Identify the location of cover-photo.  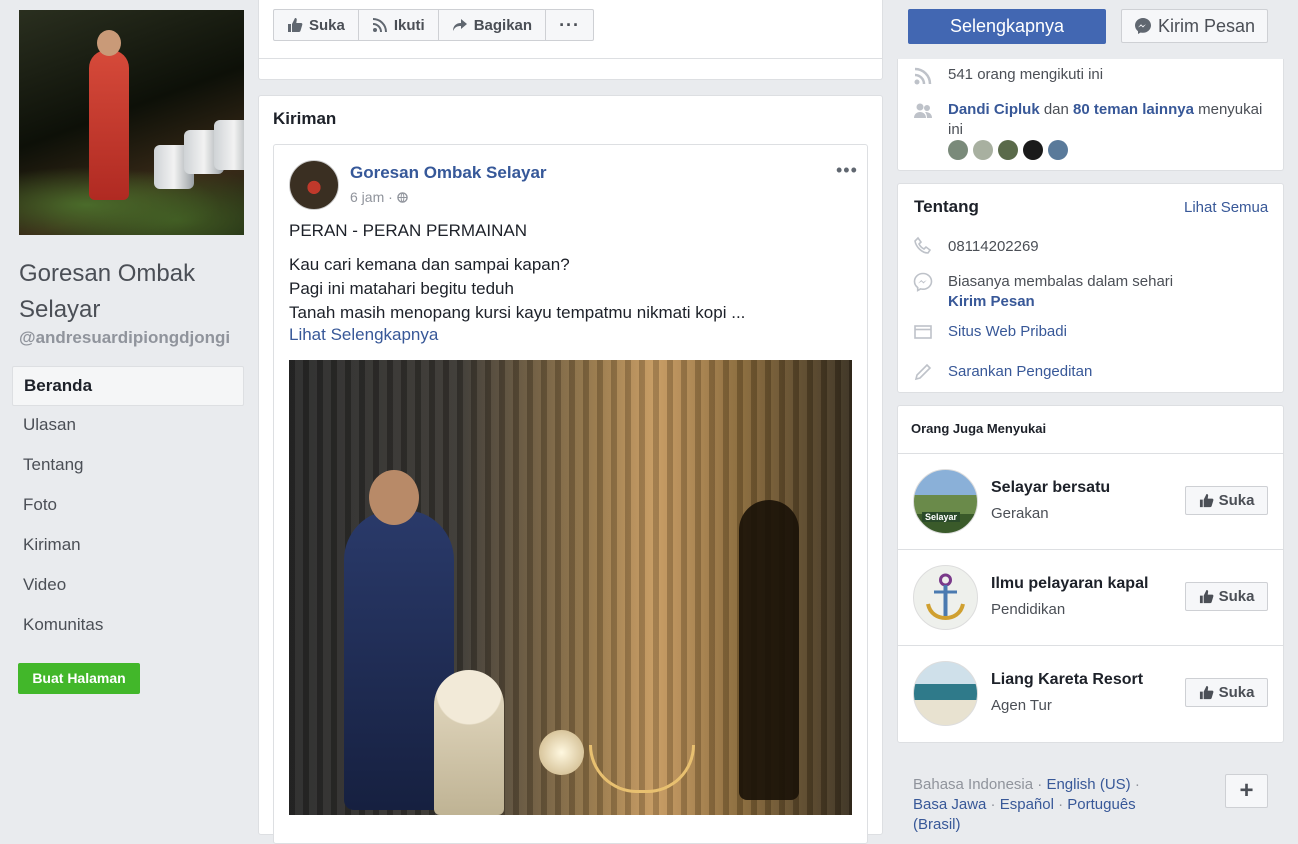
(131, 122).